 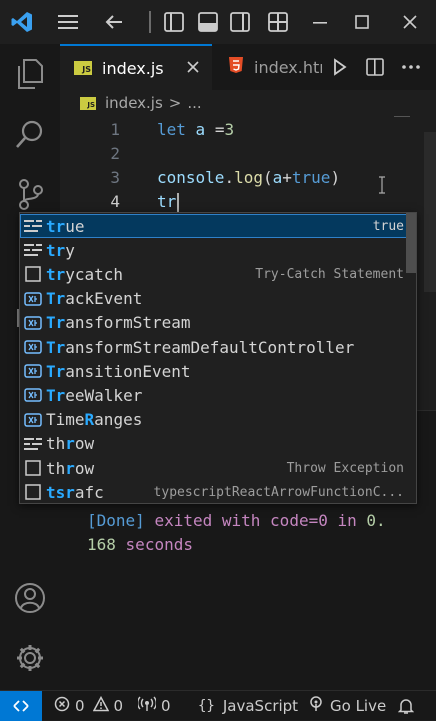 What do you see at coordinates (218, 250) in the screenshot?
I see `suggestion-item: try` at bounding box center [218, 250].